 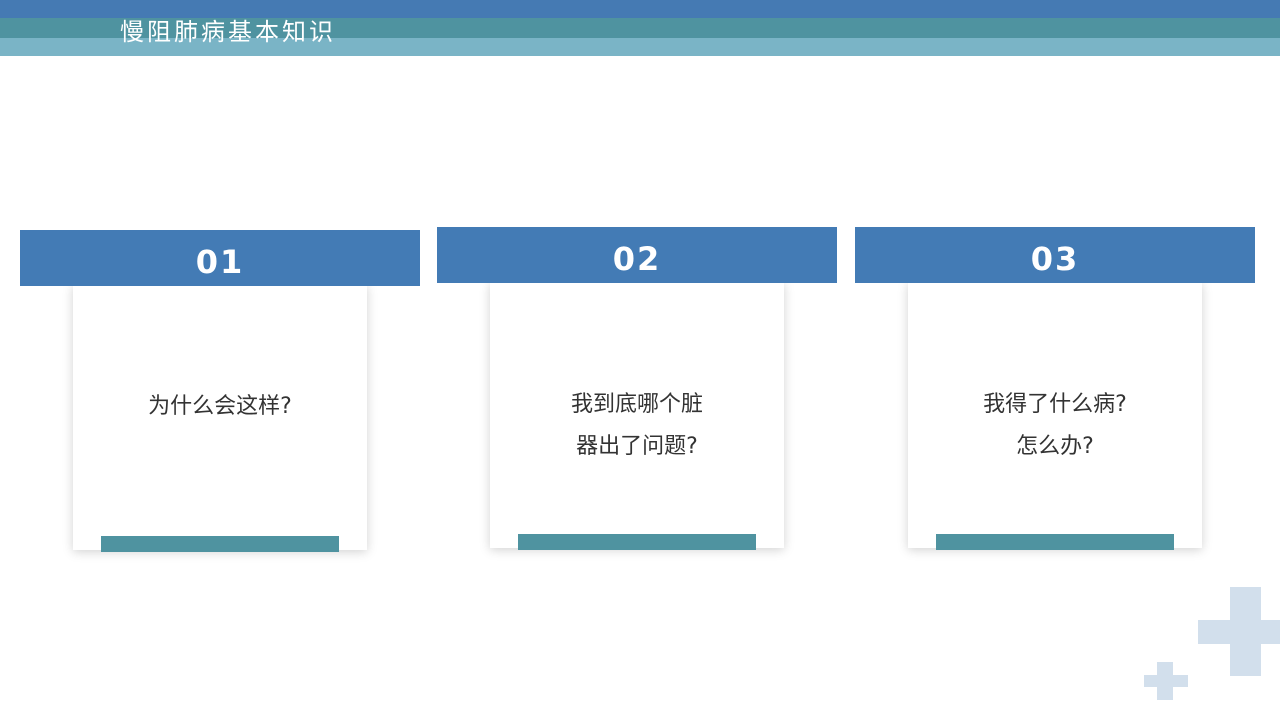 I want to click on card-text: 为什么会这样?, so click(x=220, y=407).